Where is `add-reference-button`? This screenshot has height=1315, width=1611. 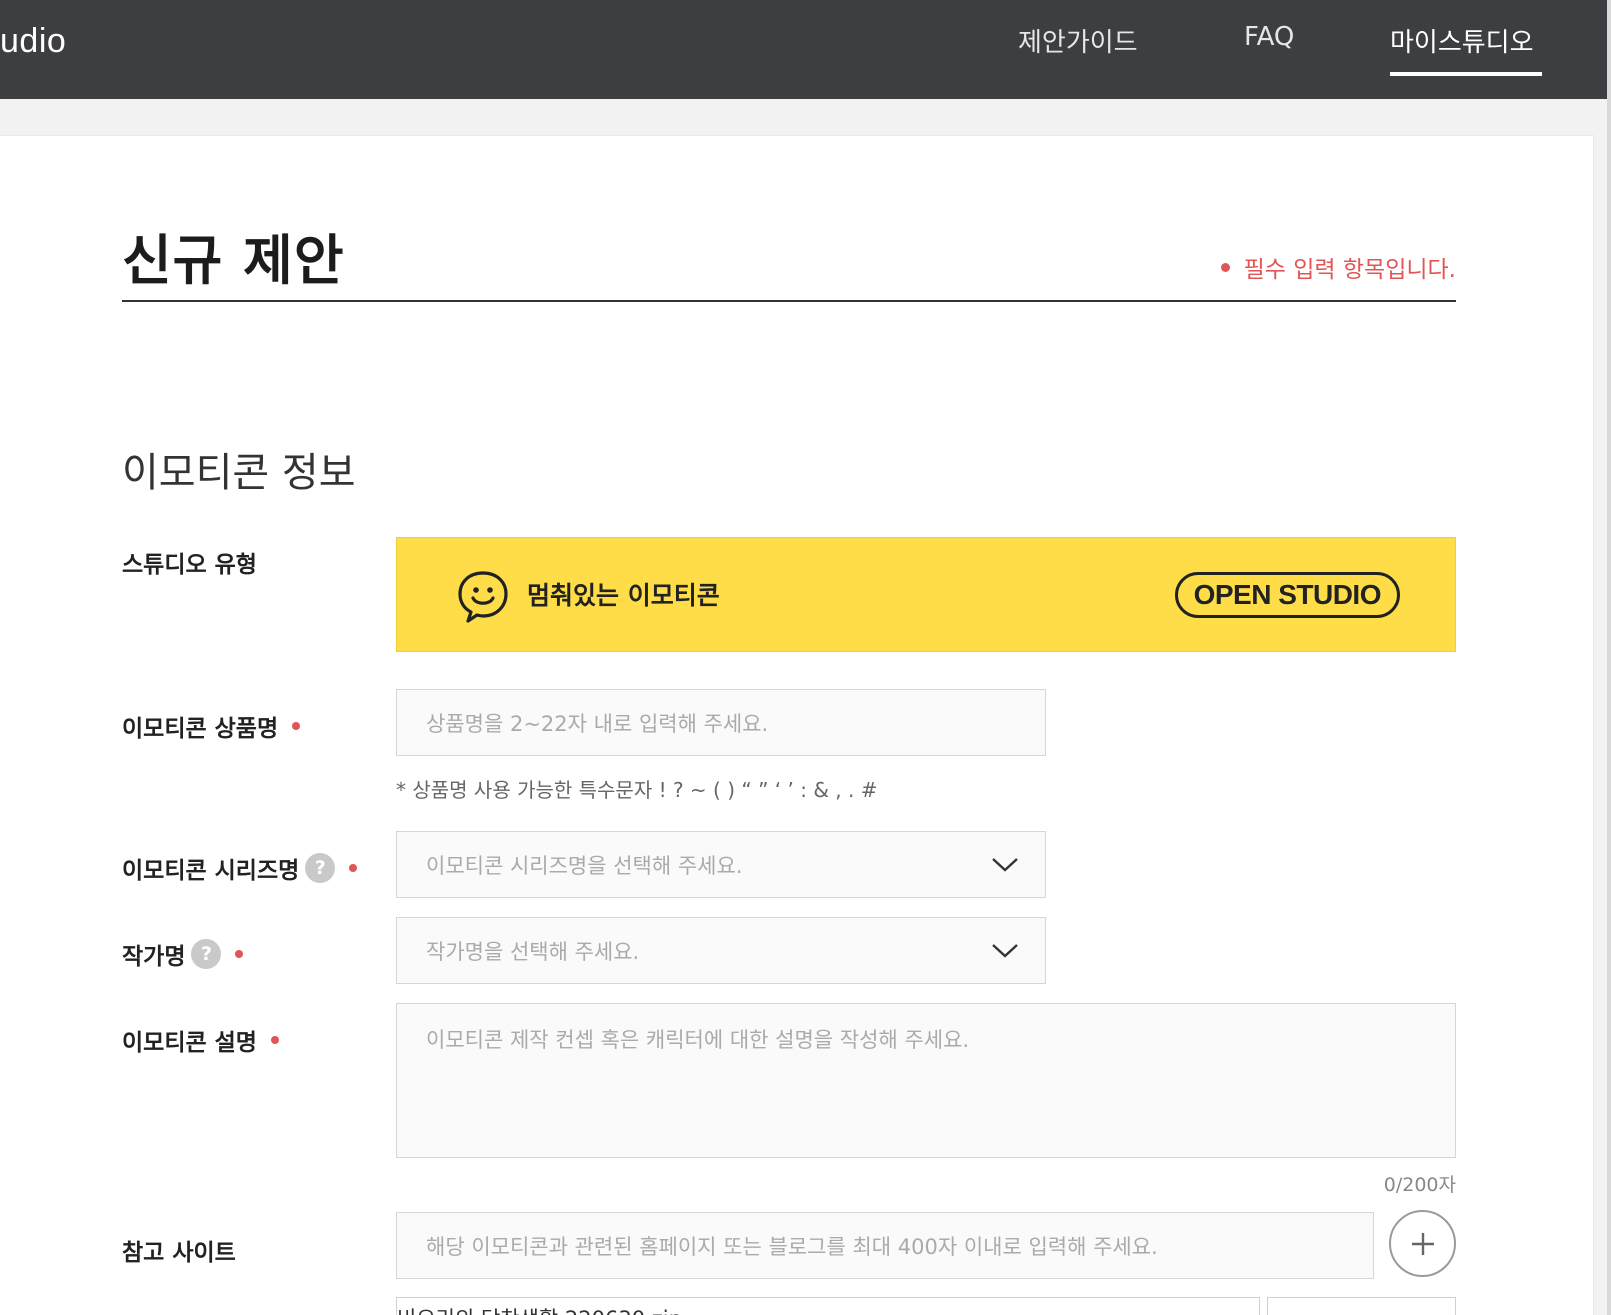 add-reference-button is located at coordinates (1422, 1243).